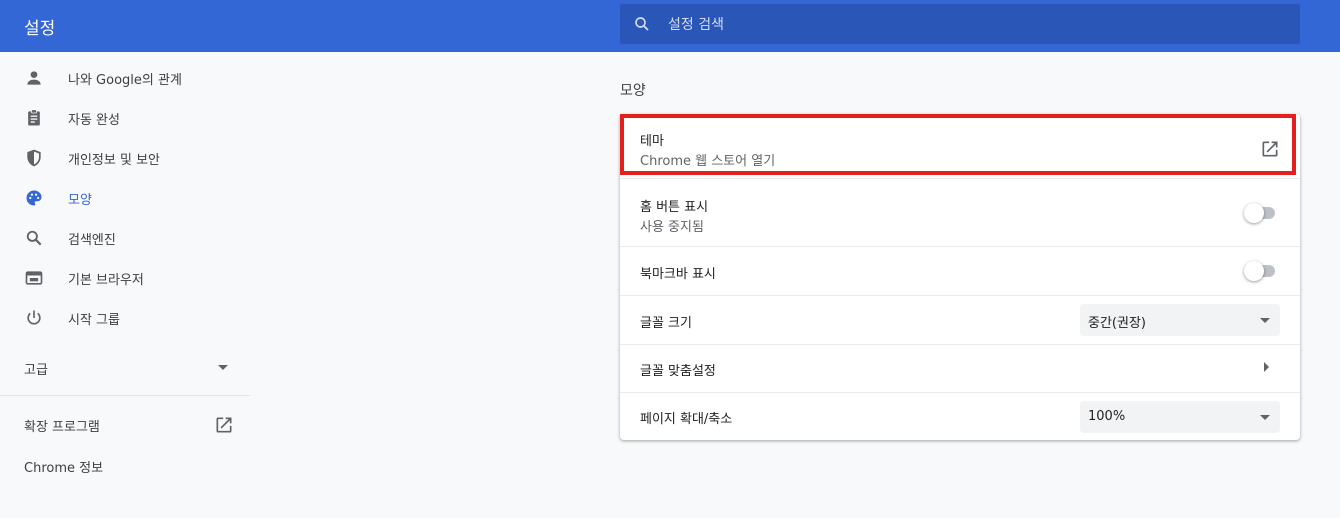 This screenshot has width=1340, height=518. I want to click on bookmarks-bar-title: 북마크바 표시, so click(678, 274).